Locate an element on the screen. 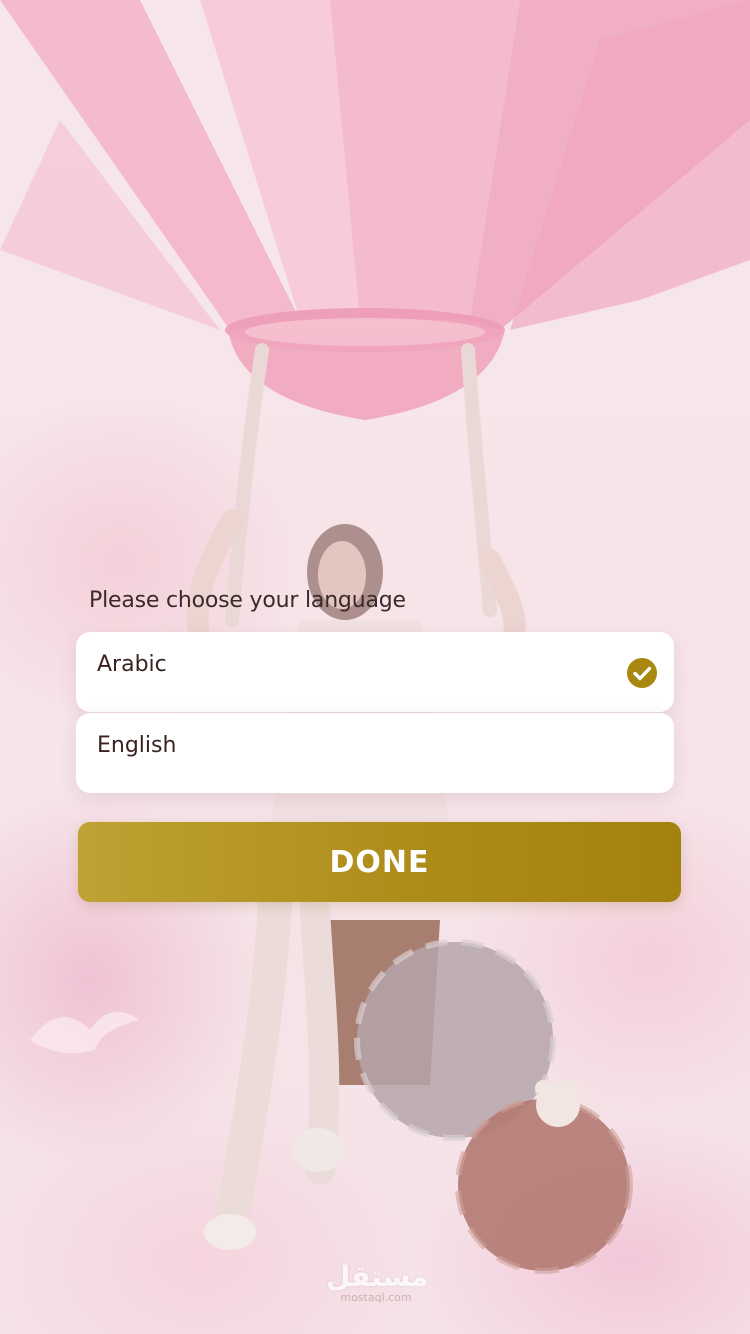 The height and width of the screenshot is (1334, 750). language-option-label: Arabic is located at coordinates (132, 664).